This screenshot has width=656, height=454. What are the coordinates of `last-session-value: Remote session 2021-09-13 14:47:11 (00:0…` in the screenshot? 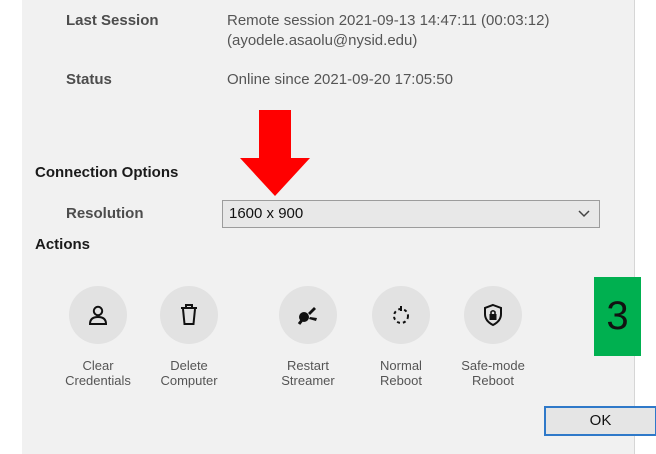 It's located at (388, 31).